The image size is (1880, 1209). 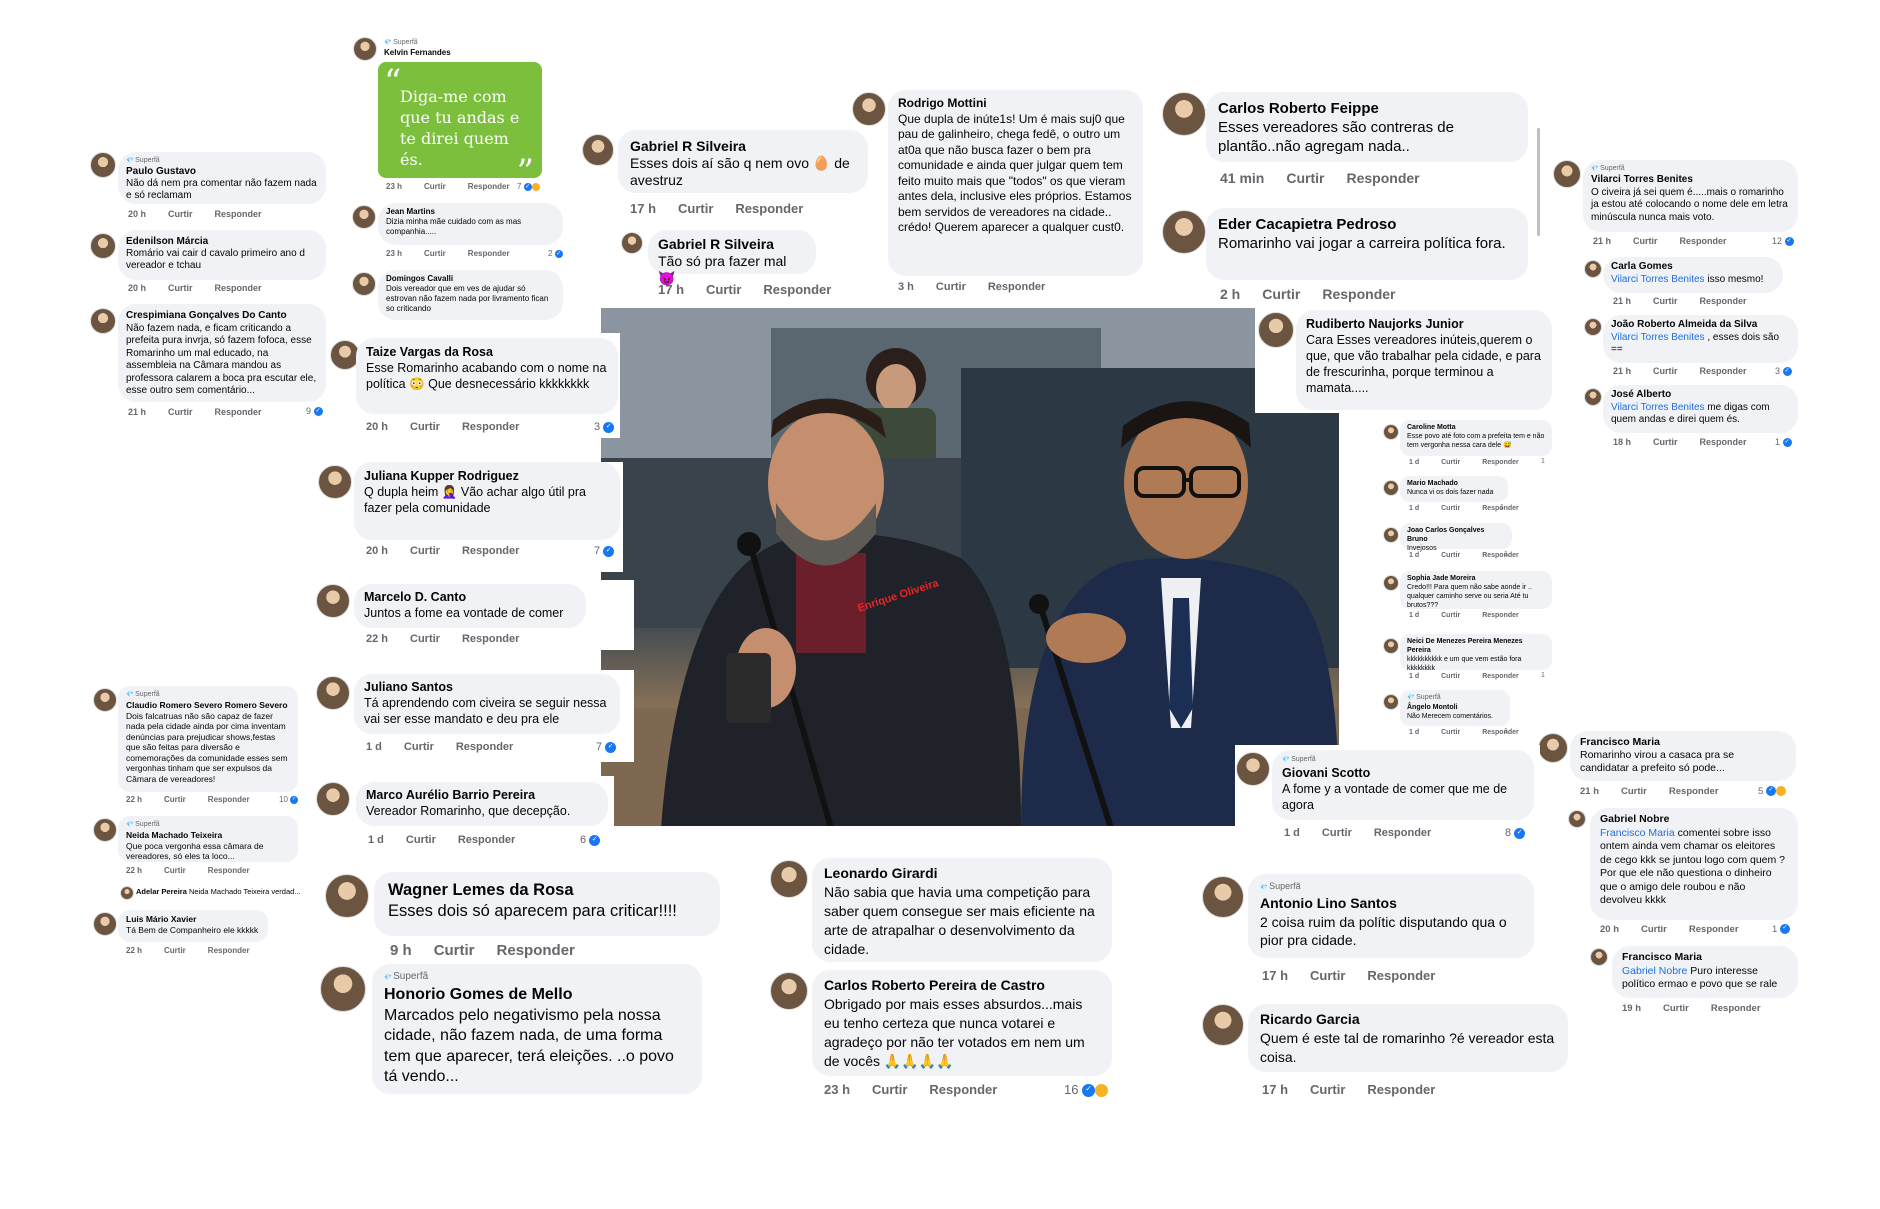 I want to click on comment-author: Marco Aurélio Barrio Pereira, so click(x=482, y=795).